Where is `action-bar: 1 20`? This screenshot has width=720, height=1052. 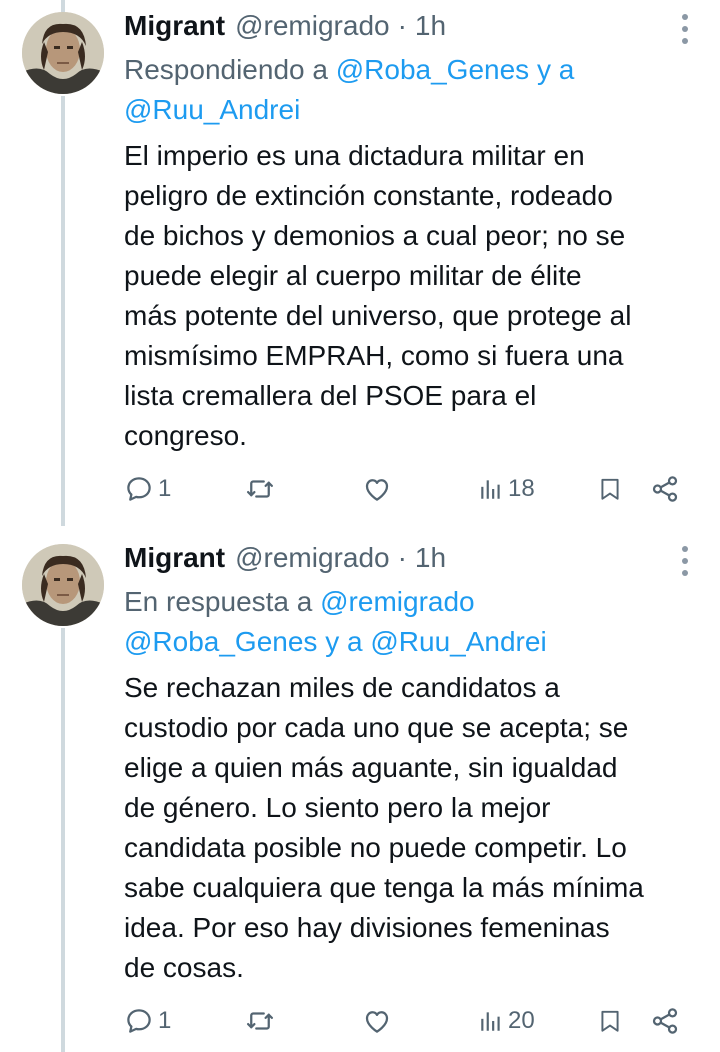 action-bar: 1 20 is located at coordinates (360, 1021).